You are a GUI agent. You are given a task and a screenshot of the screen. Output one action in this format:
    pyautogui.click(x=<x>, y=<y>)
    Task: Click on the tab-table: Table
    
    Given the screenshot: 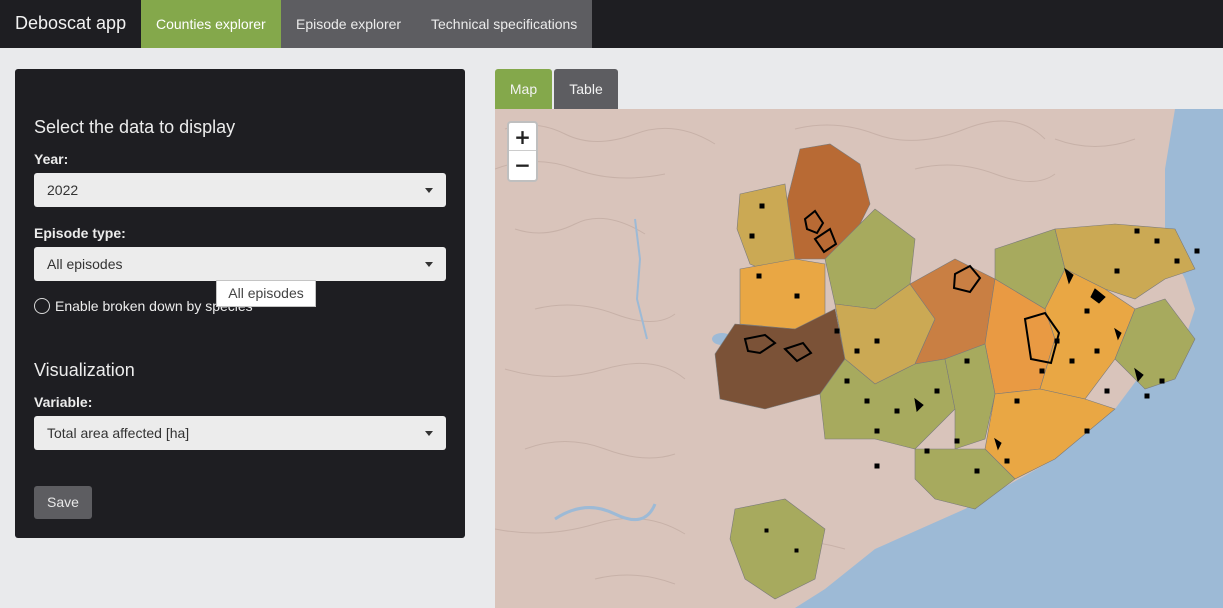 What is the action you would take?
    pyautogui.click(x=586, y=89)
    